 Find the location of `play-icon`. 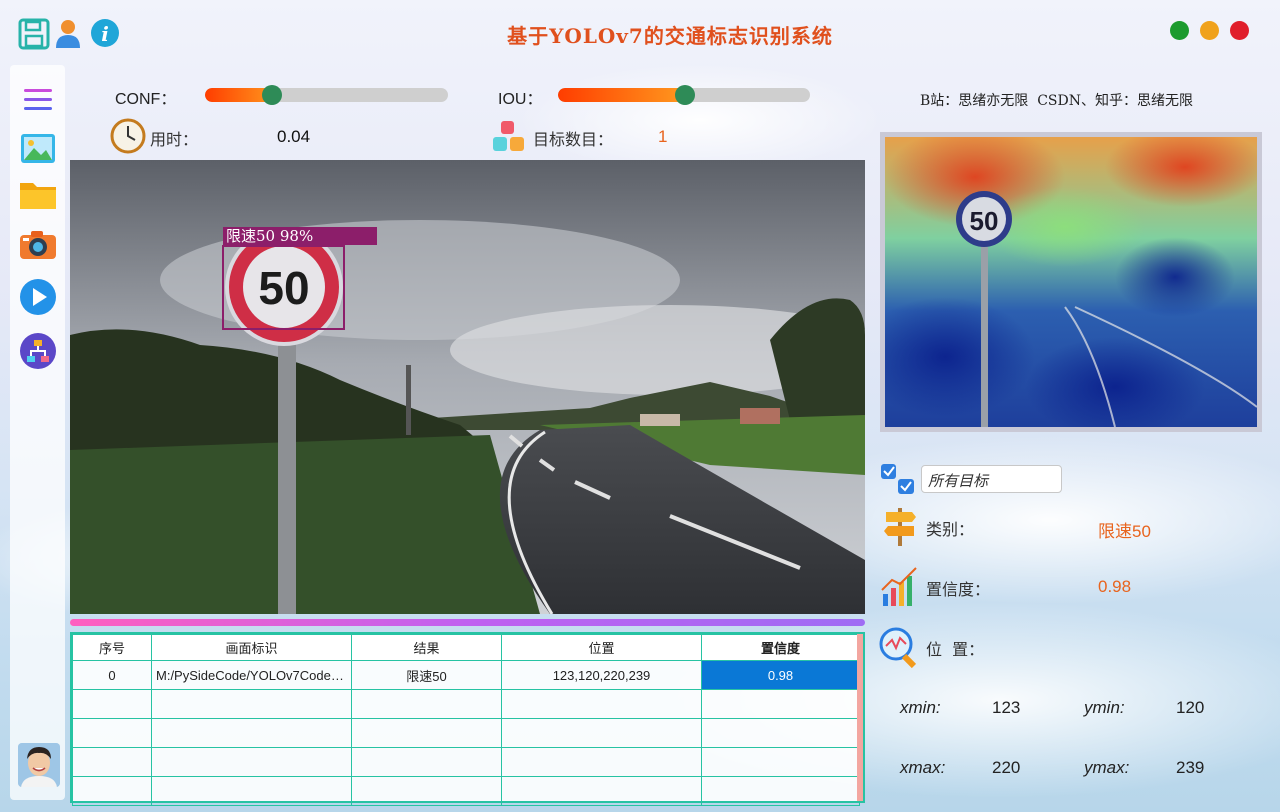

play-icon is located at coordinates (38, 297).